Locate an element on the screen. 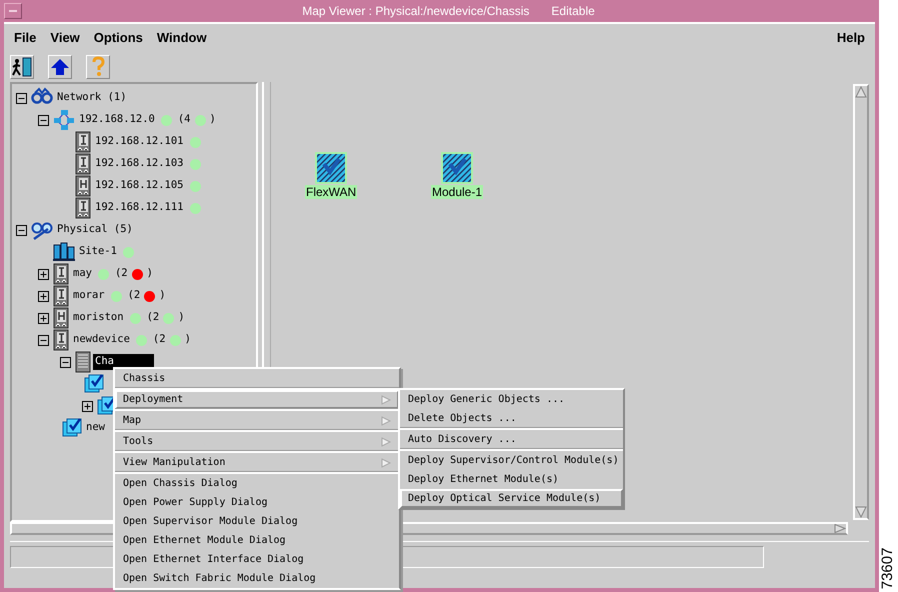  network-nodes-icon is located at coordinates (64, 120).